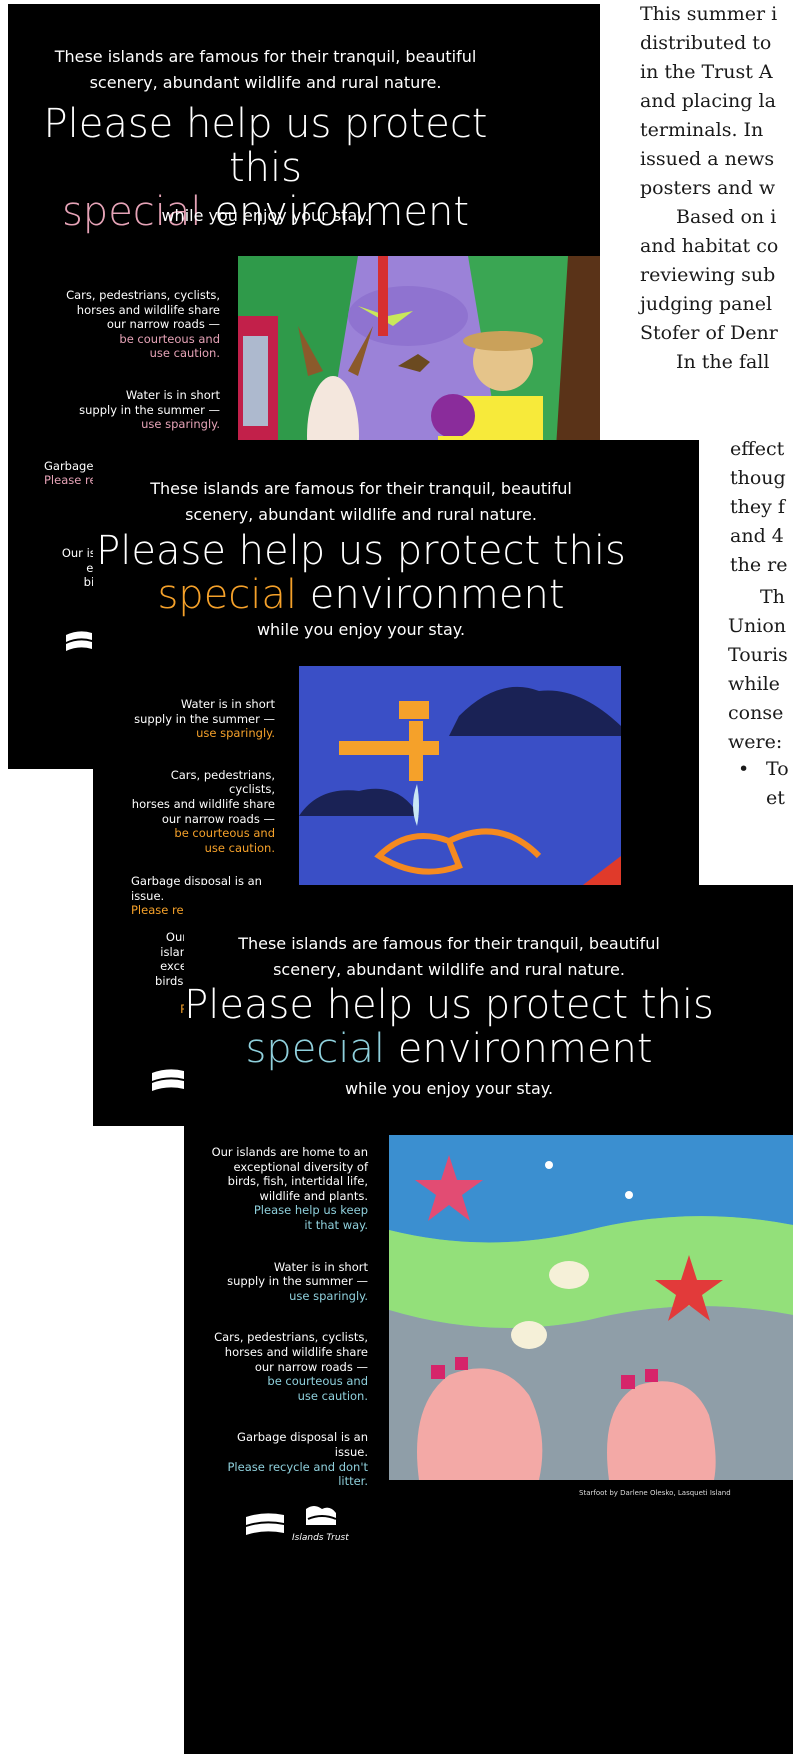  Describe the element at coordinates (706, 72) in the screenshot. I see `article-line: in the Trust A` at that location.